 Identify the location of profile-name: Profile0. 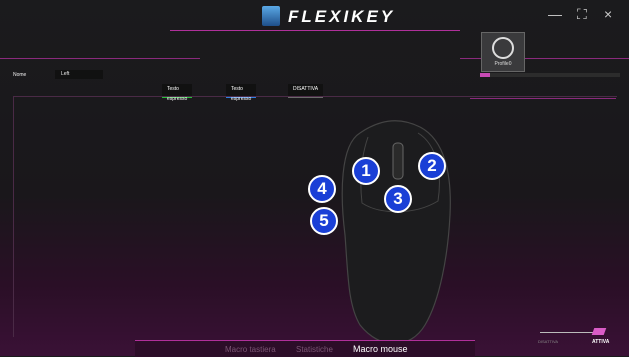
(503, 64).